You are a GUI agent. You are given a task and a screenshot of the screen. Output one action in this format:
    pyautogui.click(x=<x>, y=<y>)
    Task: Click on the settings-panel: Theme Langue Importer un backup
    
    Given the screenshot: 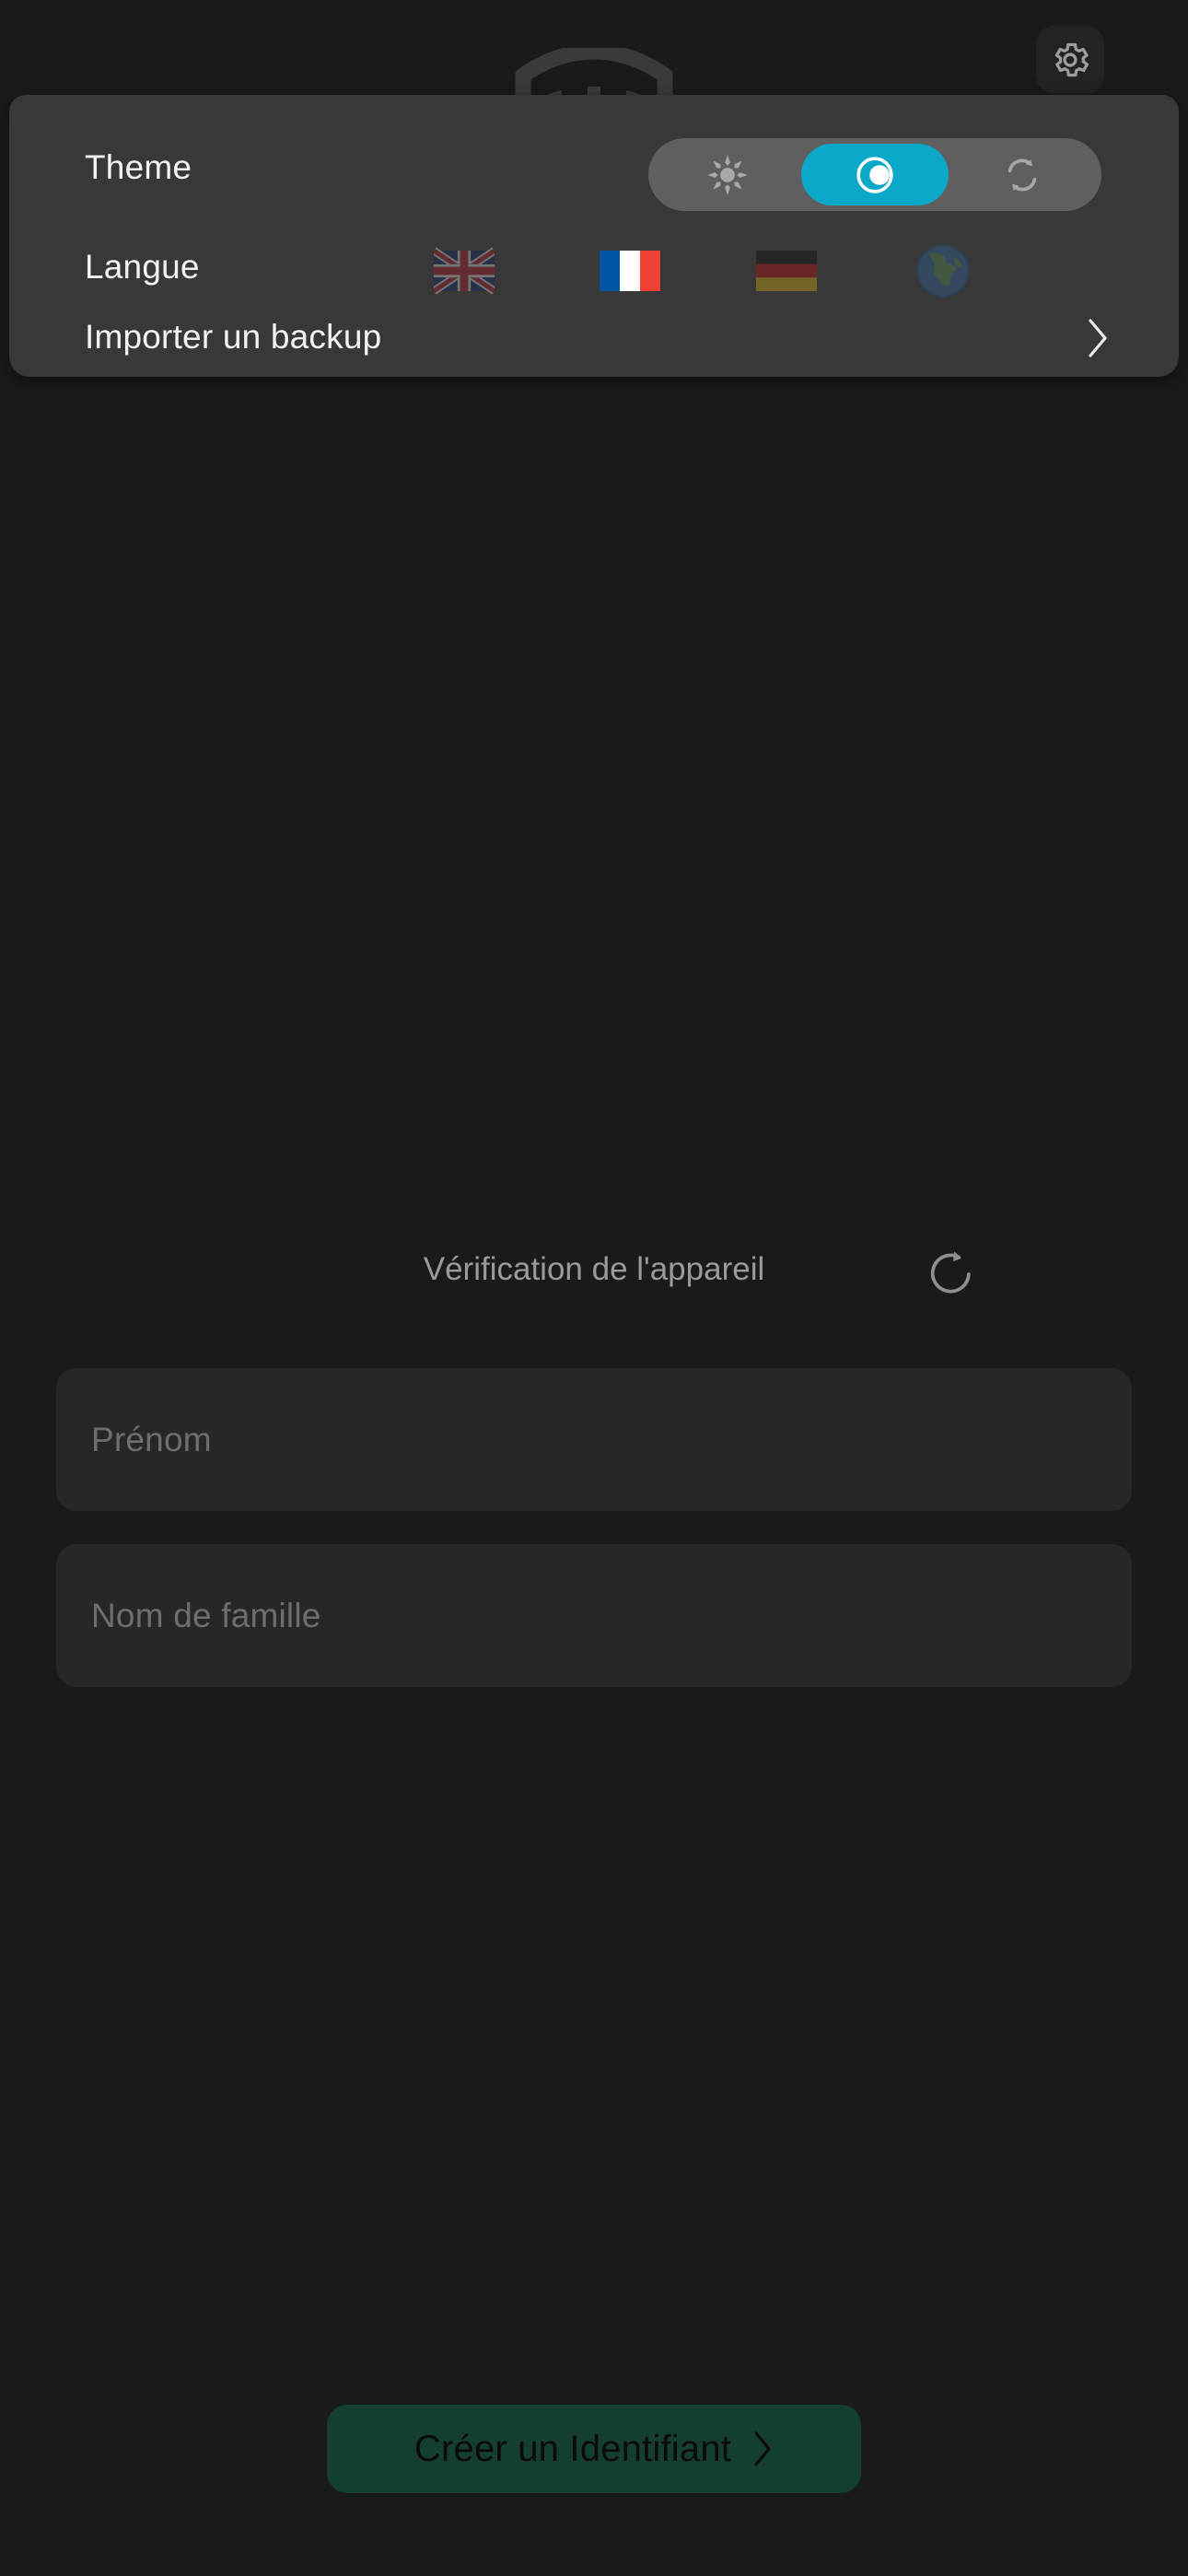 What is the action you would take?
    pyautogui.click(x=594, y=236)
    